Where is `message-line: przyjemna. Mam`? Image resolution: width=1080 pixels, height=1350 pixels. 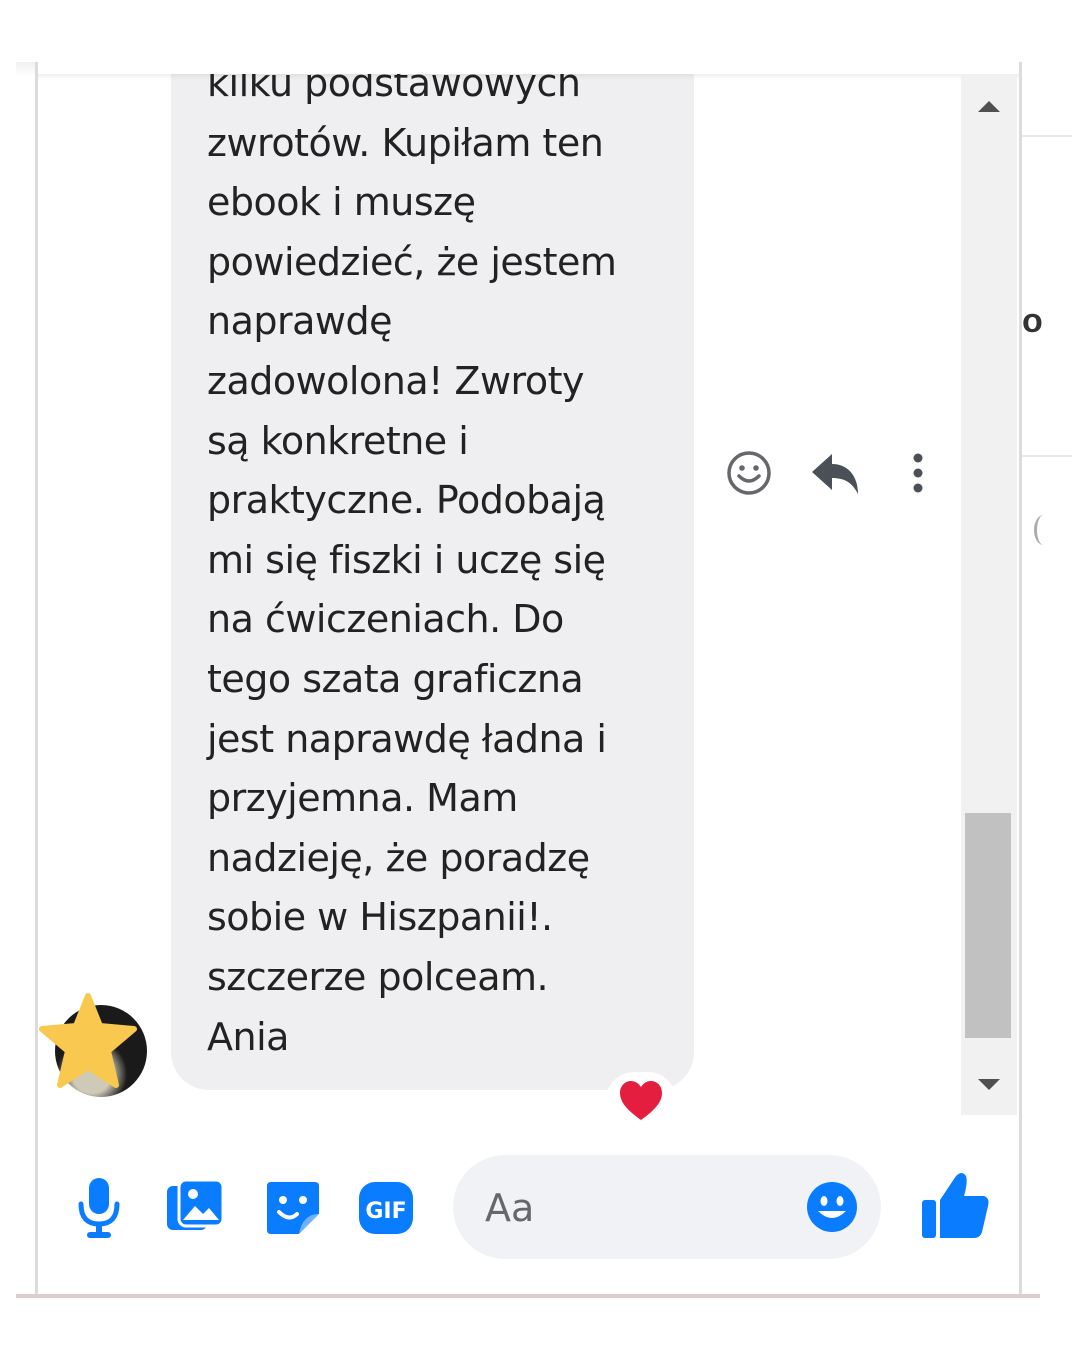
message-line: przyjemna. Mam is located at coordinates (362, 798).